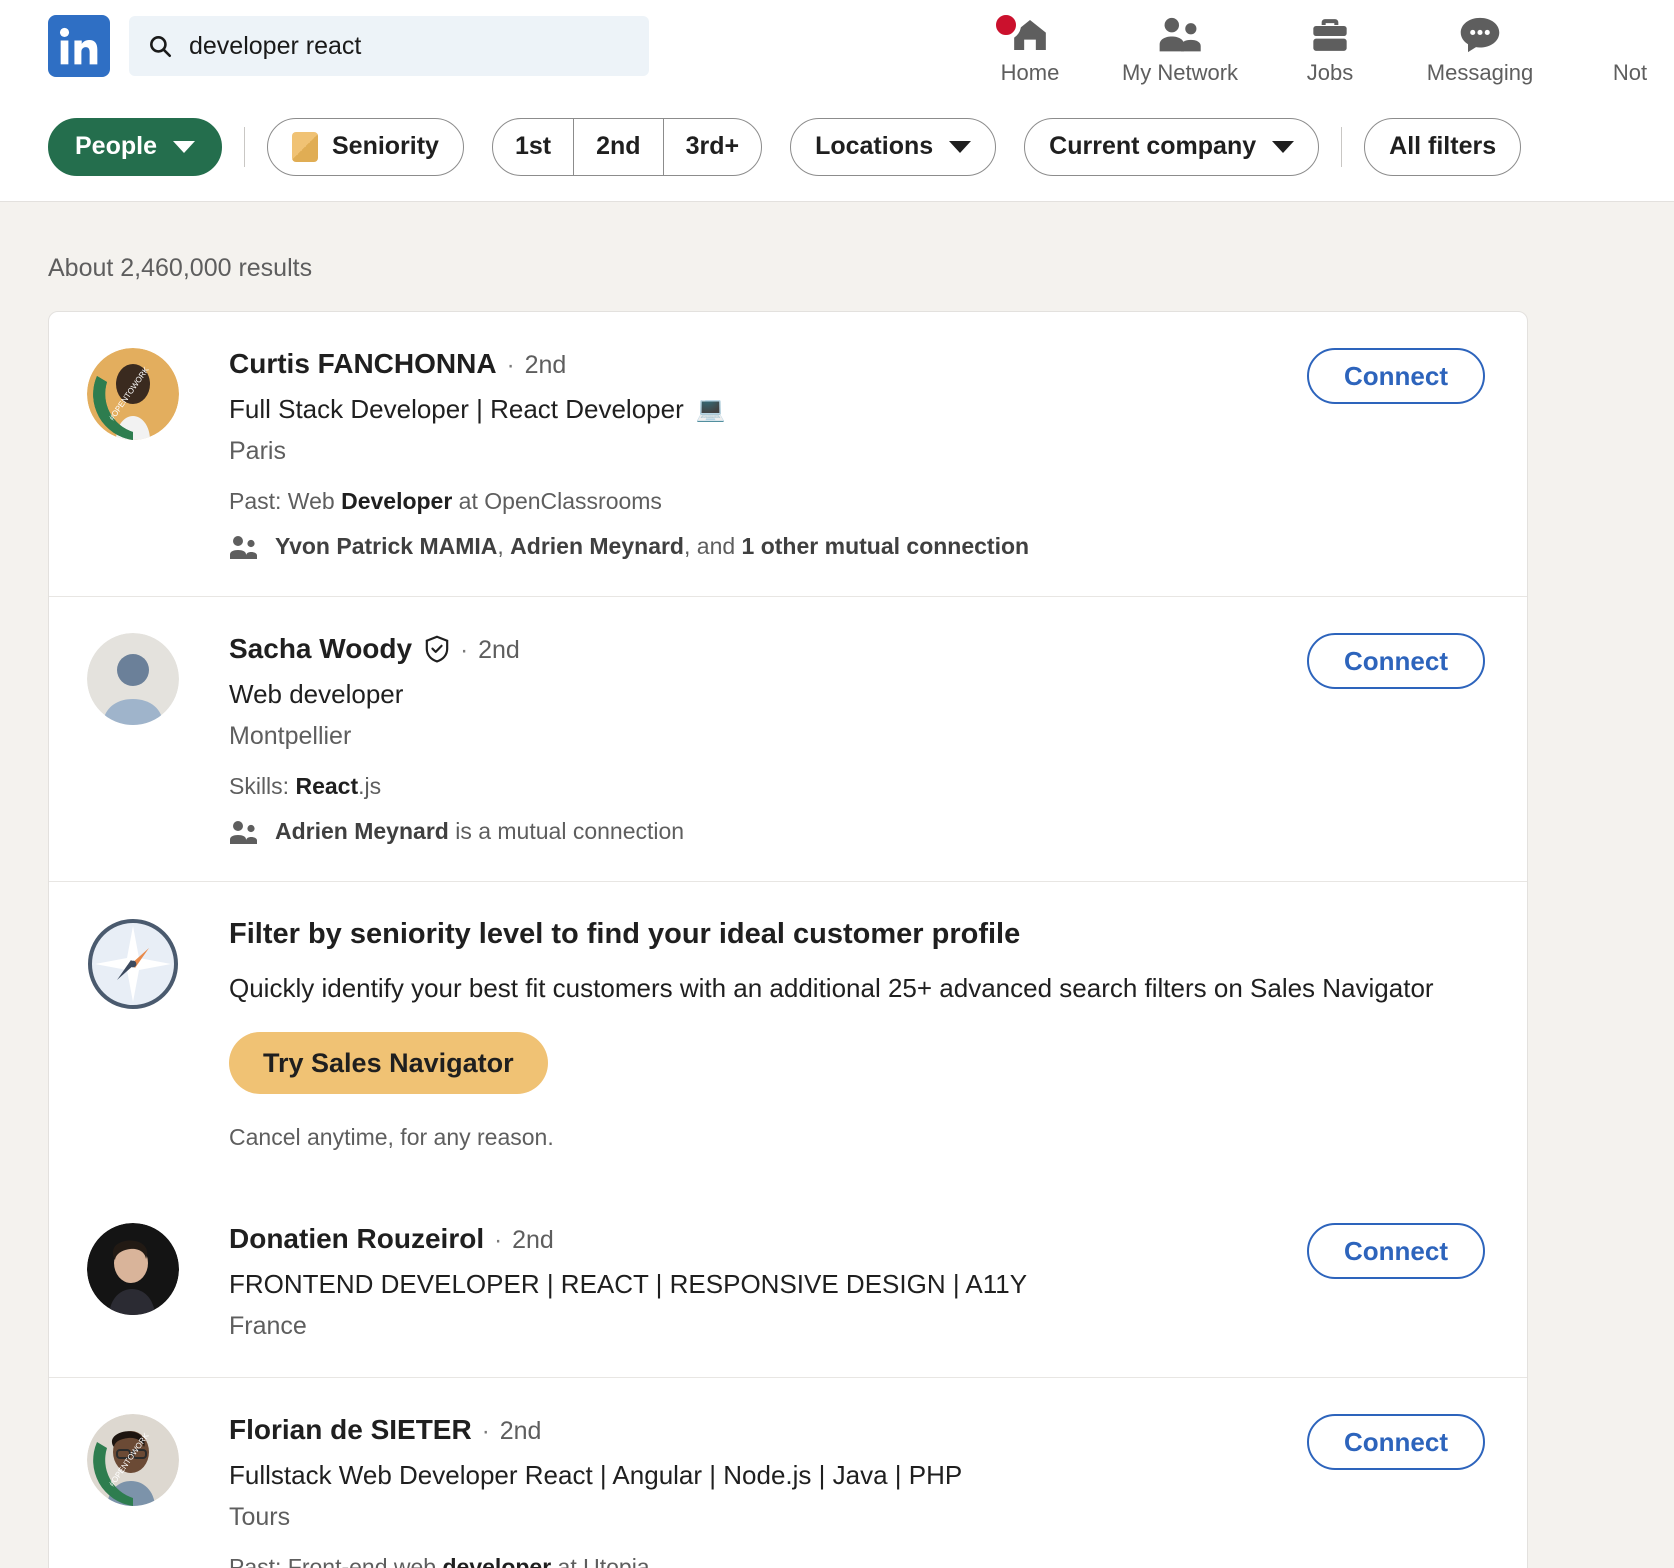  What do you see at coordinates (857, 694) in the screenshot?
I see `result-headline: Web developer` at bounding box center [857, 694].